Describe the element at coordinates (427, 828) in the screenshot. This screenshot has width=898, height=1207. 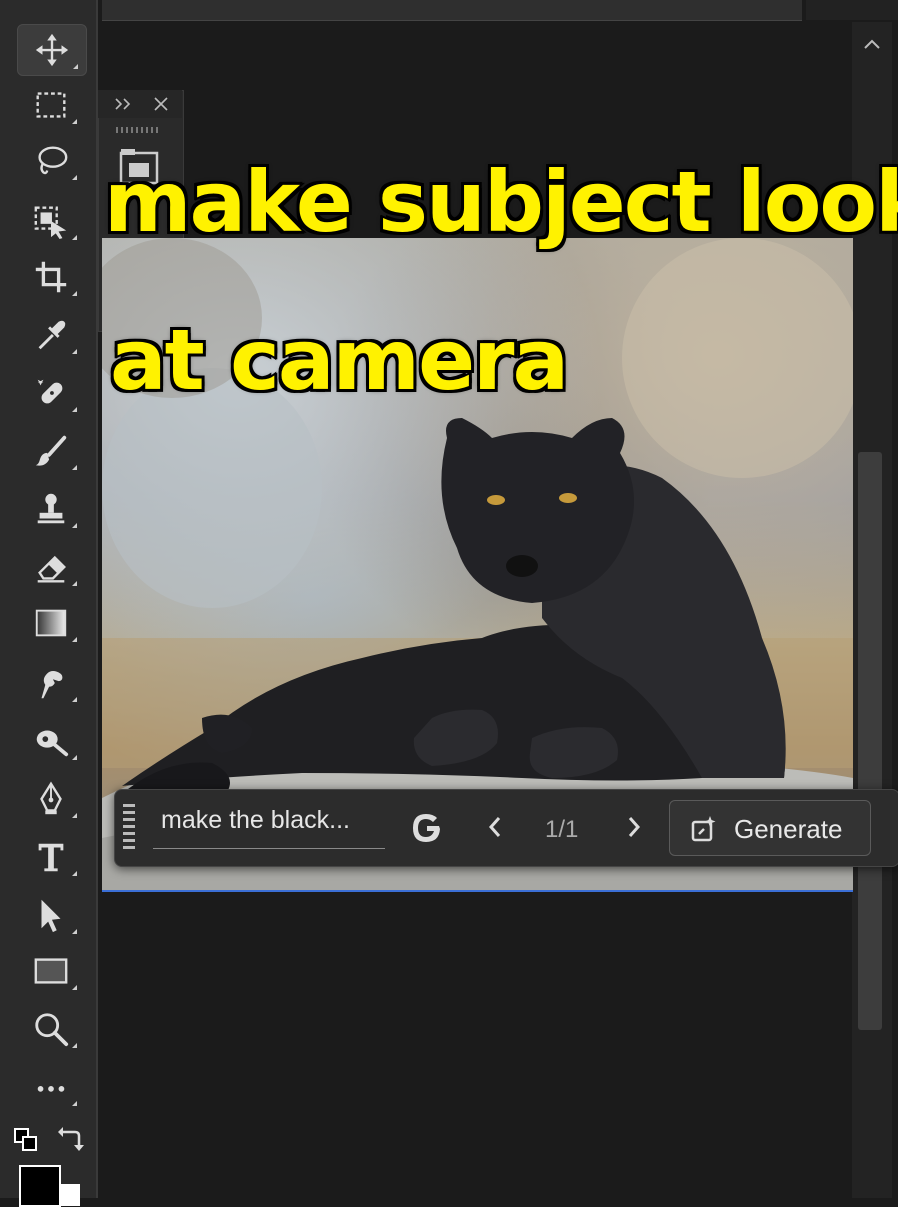
I see `google-model-icon` at that location.